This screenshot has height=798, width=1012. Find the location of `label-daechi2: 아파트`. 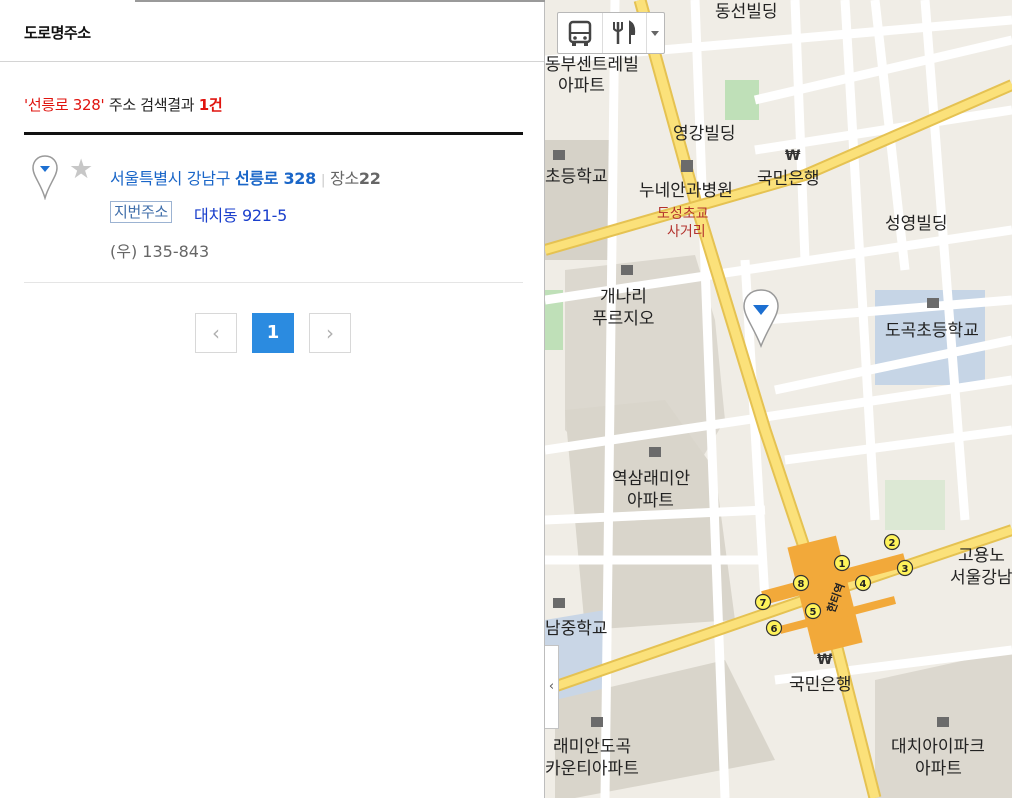

label-daechi2: 아파트 is located at coordinates (938, 769).